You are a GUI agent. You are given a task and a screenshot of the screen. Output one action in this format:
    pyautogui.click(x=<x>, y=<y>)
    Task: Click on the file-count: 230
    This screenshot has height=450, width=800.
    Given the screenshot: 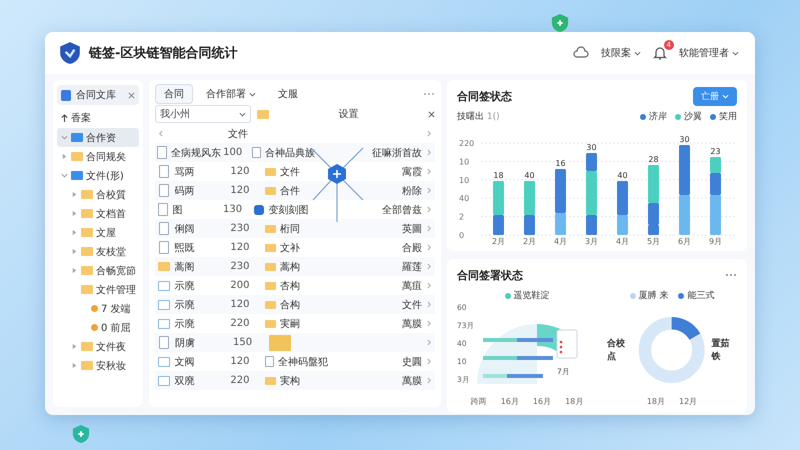 What is the action you would take?
    pyautogui.click(x=240, y=266)
    